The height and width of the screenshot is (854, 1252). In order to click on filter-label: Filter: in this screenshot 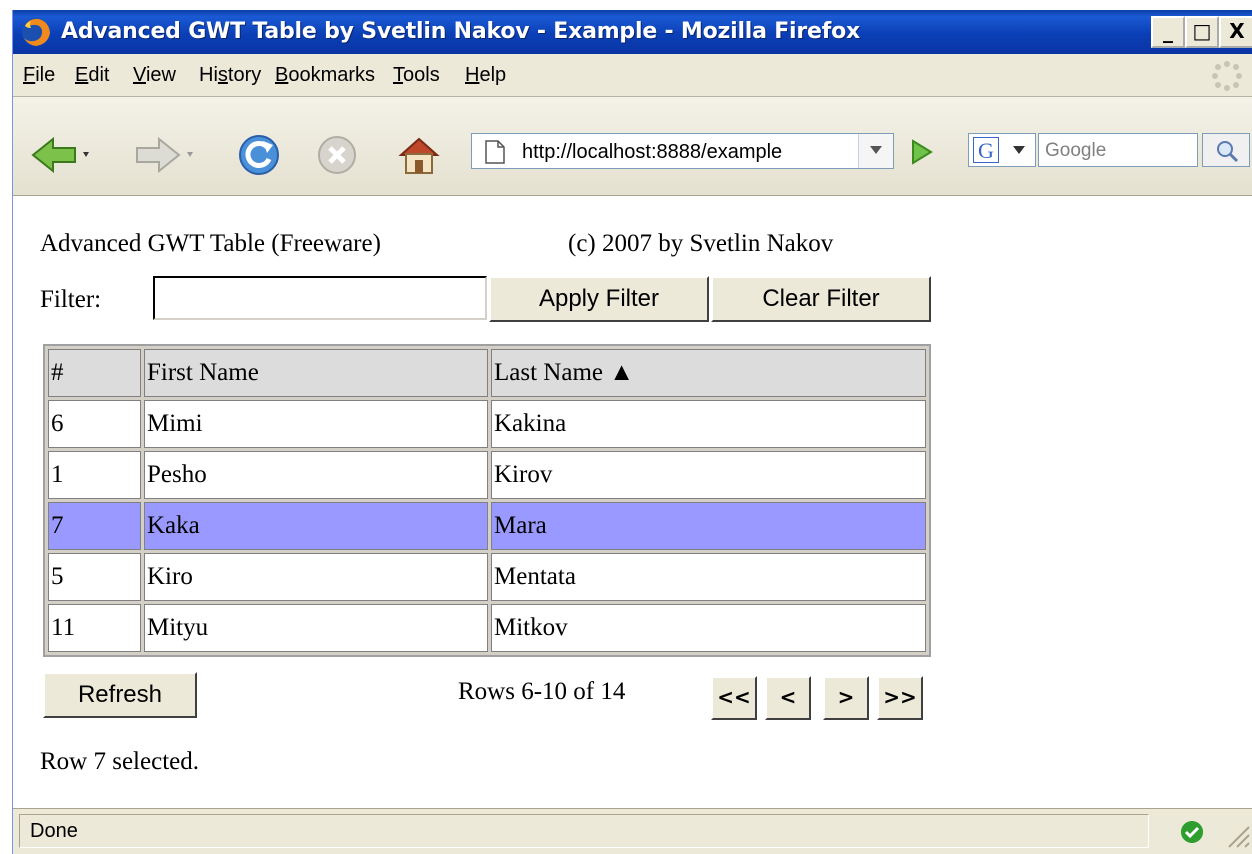, I will do `click(71, 299)`.